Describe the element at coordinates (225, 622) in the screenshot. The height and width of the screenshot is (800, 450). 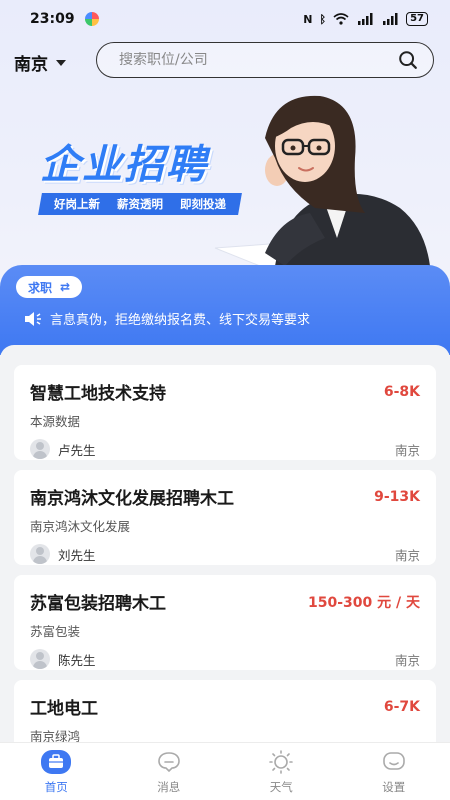
I see `job-card: 苏富包装招聘木工 150-300 元 / 天 苏富包装 陈先生 南京` at that location.